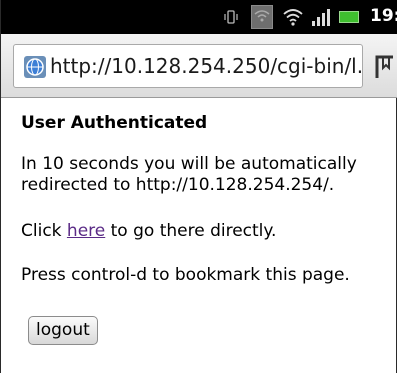 This screenshot has height=373, width=397. Describe the element at coordinates (293, 17) in the screenshot. I see `wifi-icon` at that location.